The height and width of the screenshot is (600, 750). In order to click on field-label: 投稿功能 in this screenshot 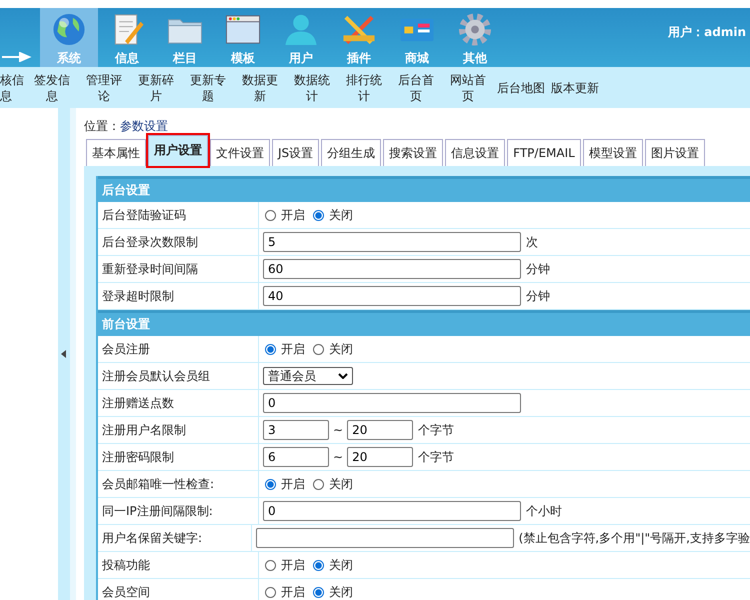, I will do `click(178, 565)`.